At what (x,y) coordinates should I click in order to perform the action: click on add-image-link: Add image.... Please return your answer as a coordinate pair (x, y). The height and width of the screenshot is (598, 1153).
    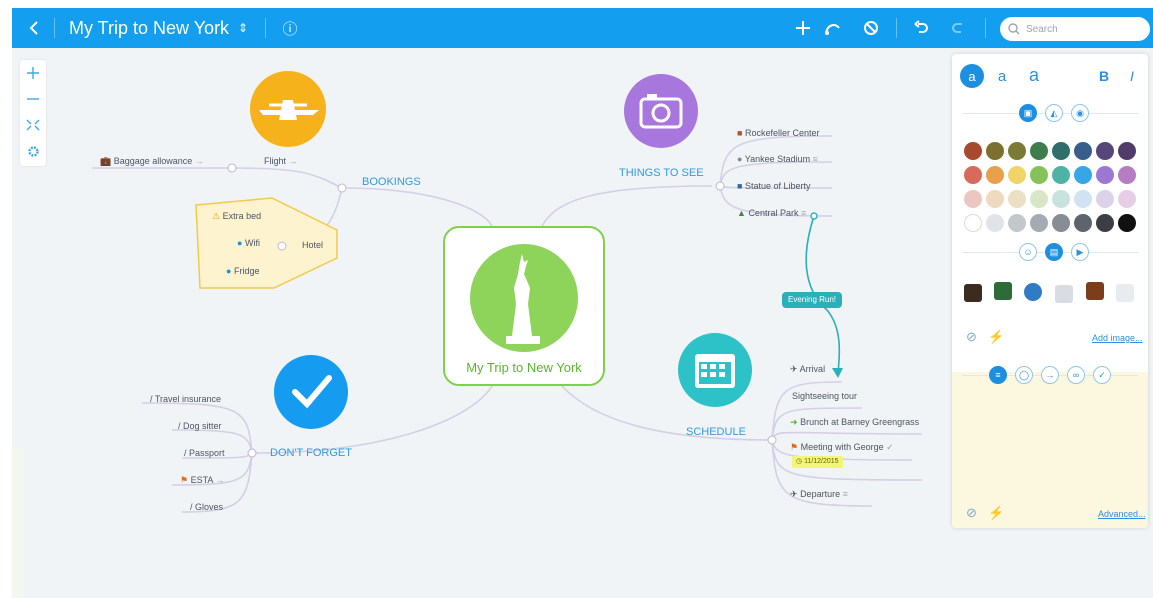
    Looking at the image, I should click on (1117, 338).